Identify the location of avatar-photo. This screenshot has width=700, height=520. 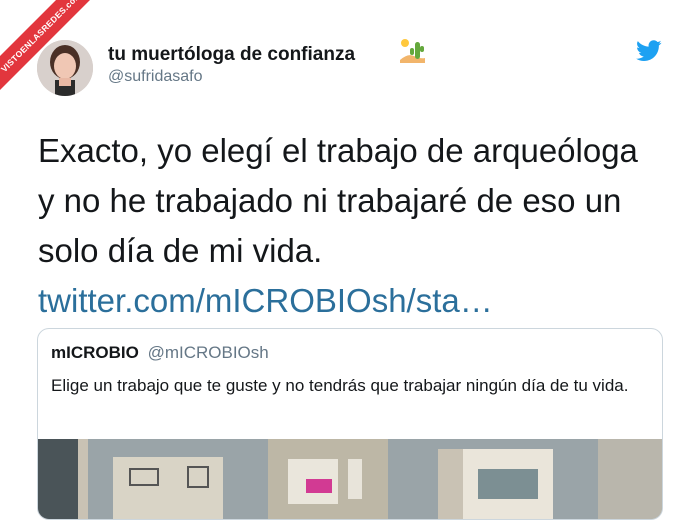
(65, 68).